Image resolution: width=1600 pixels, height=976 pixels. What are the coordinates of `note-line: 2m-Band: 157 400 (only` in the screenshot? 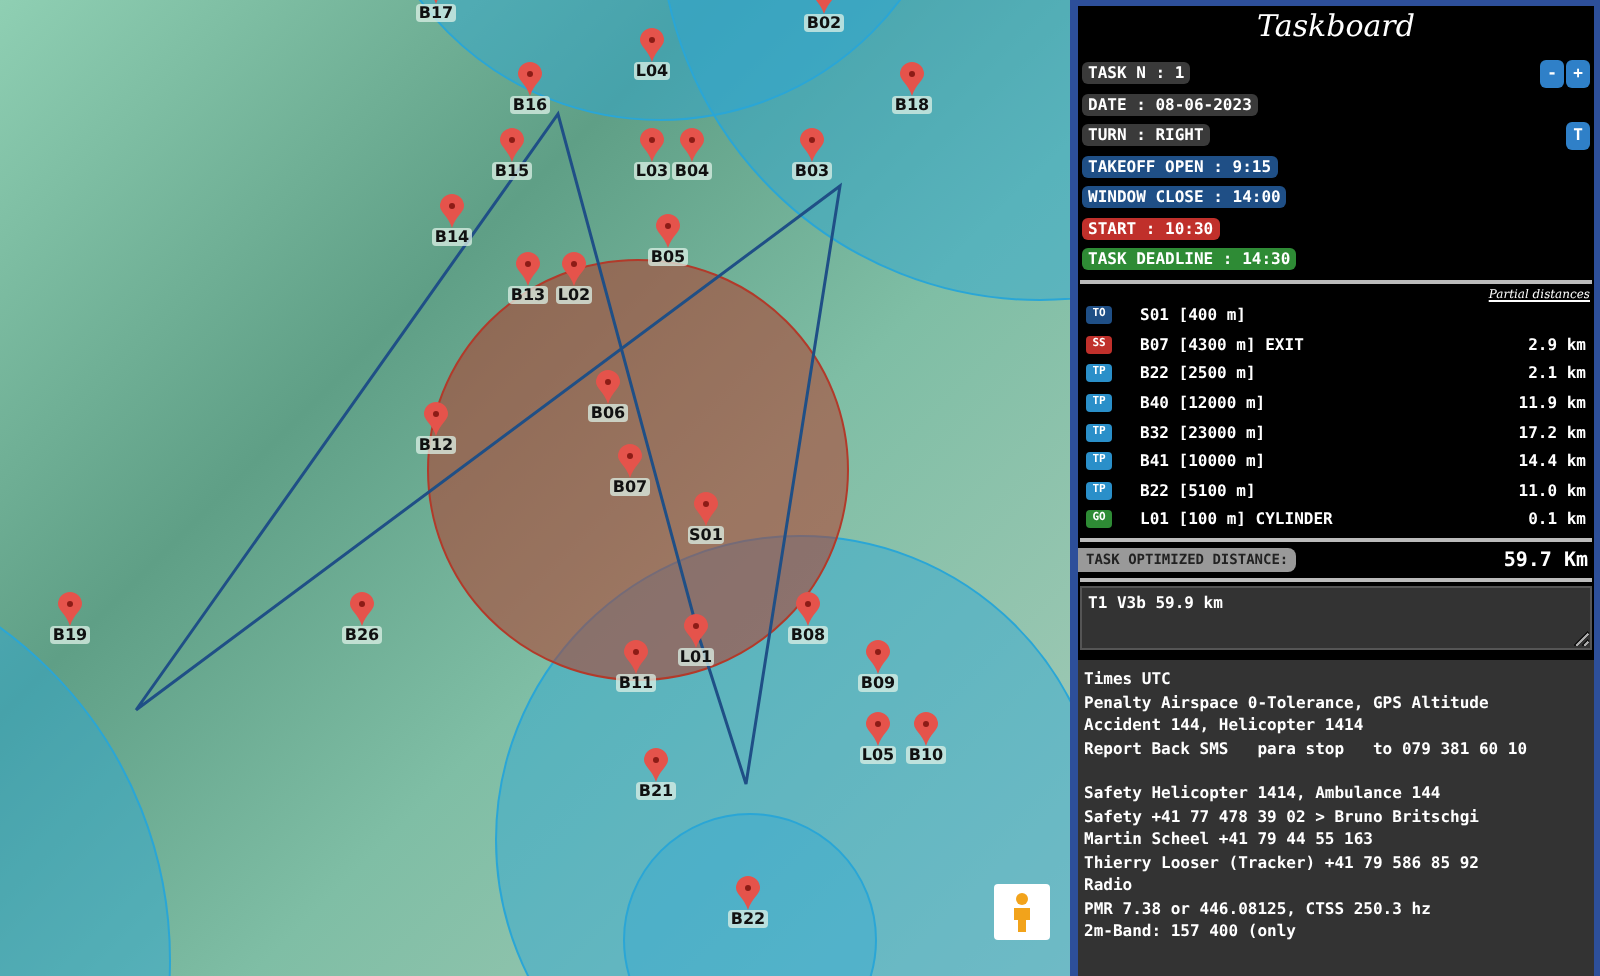 It's located at (1191, 932).